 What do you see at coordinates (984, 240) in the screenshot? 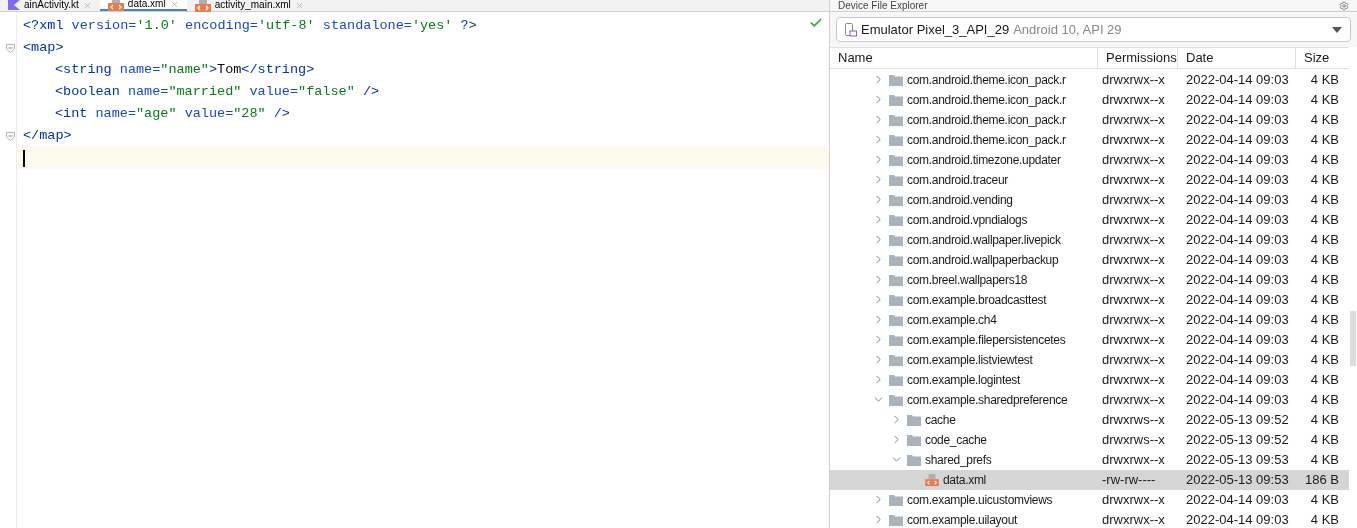
I see `file-name: com.android.wallpaper.livepick` at bounding box center [984, 240].